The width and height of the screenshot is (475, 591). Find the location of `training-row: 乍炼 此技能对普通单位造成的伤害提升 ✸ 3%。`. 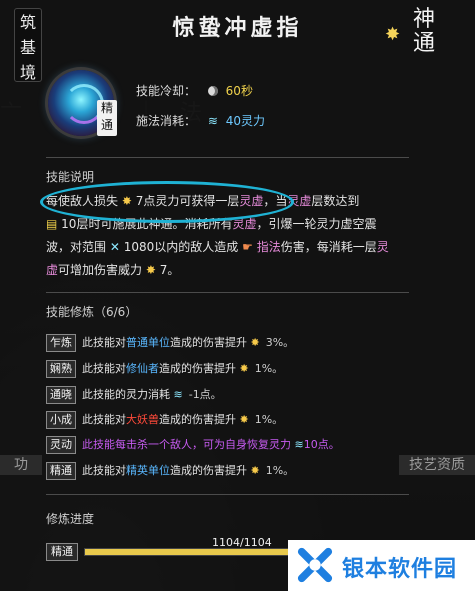

training-row: 乍炼 此技能对普通单位造成的伤害提升 ✸ 3%。 is located at coordinates (170, 343).